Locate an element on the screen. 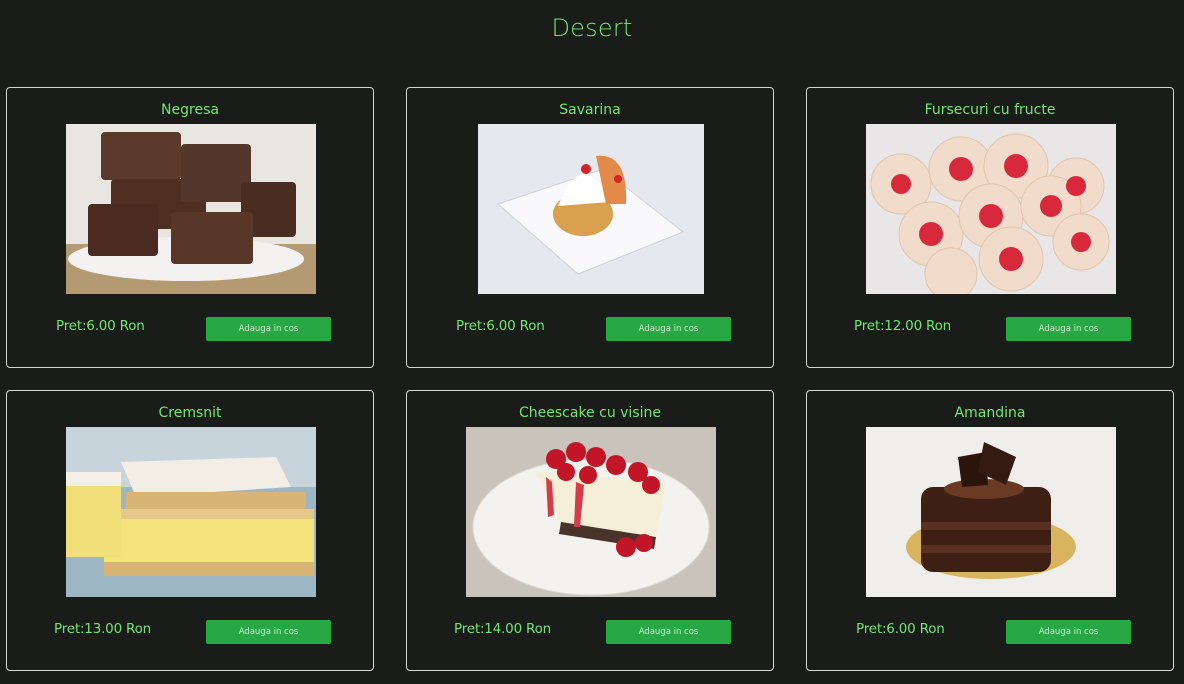 The image size is (1184, 684). product-card: Savarina Pret:6.00 Ron Adauga in cos is located at coordinates (590, 227).